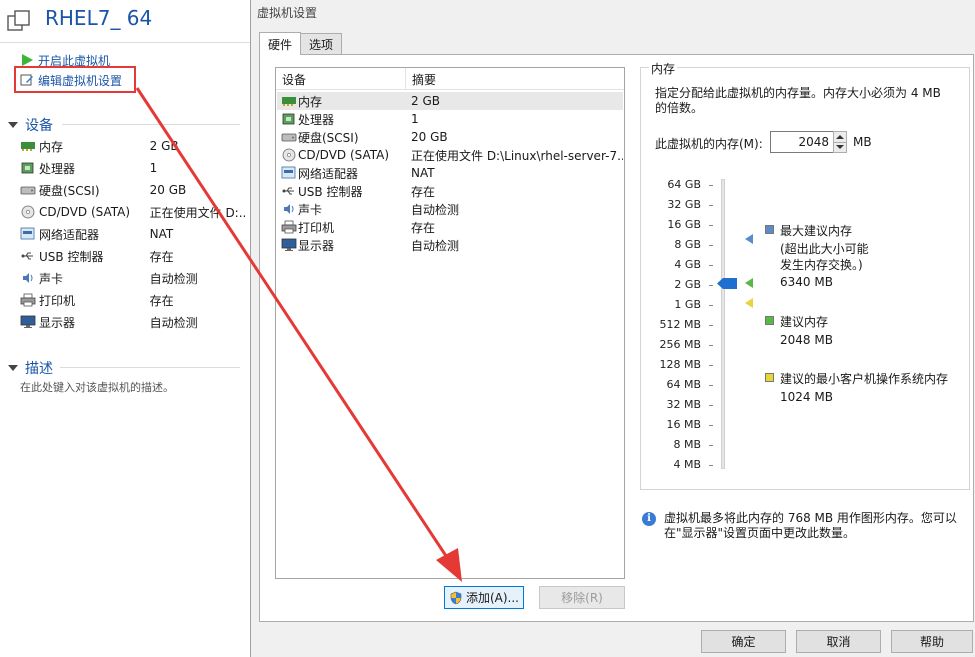 This screenshot has width=975, height=657. Describe the element at coordinates (683, 384) in the screenshot. I see `memory-scale-label: 64 MB` at that location.